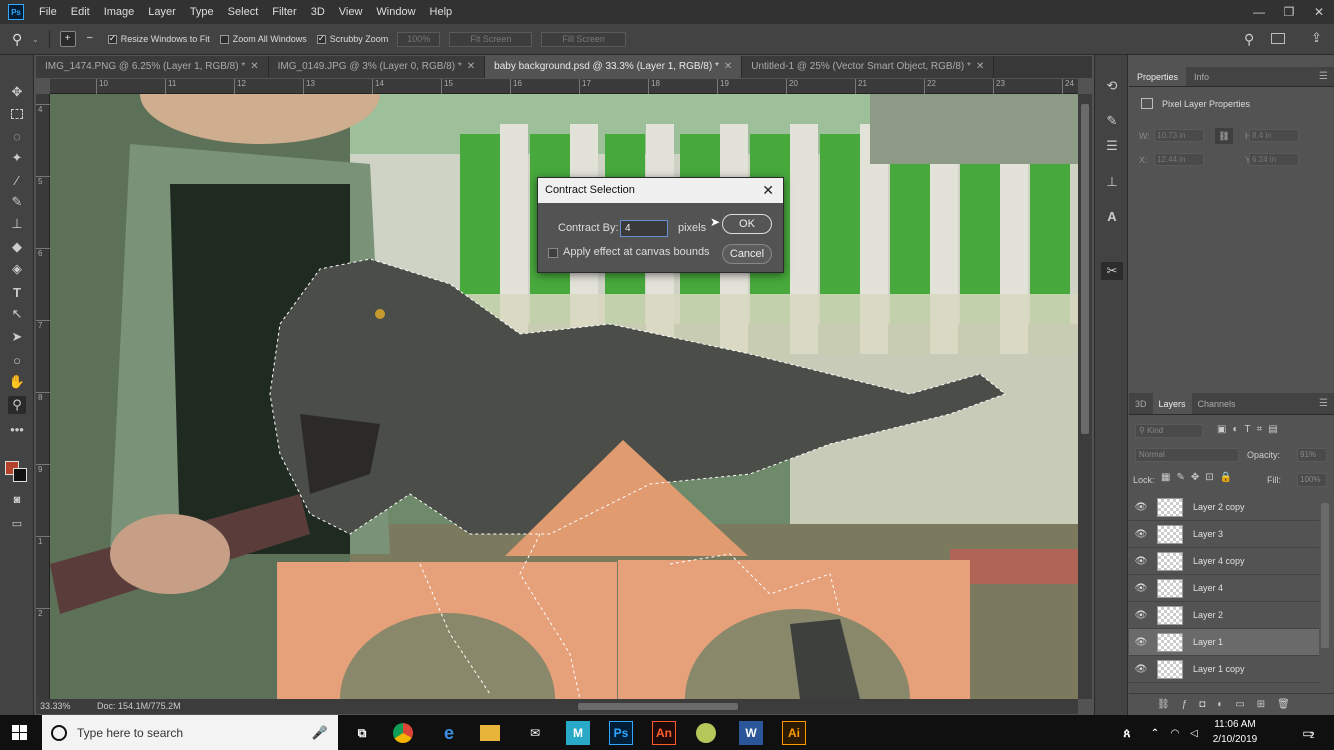  Describe the element at coordinates (747, 224) in the screenshot. I see `ok-button: OK` at that location.